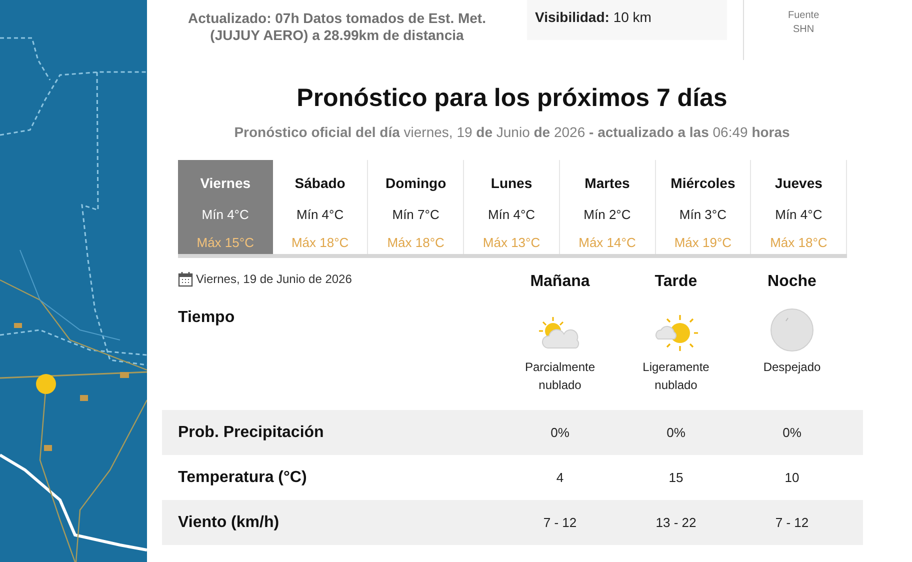 The height and width of the screenshot is (562, 912). Describe the element at coordinates (512, 98) in the screenshot. I see `forecast-title: Pronóstico para los próximos 7 días` at that location.